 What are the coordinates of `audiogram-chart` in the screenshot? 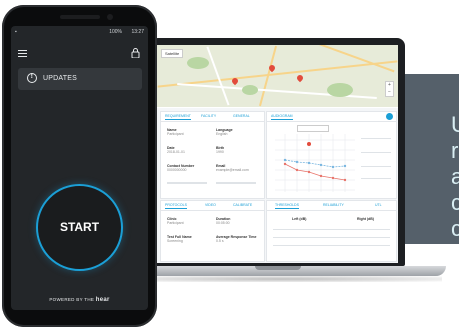 It's located at (315, 163).